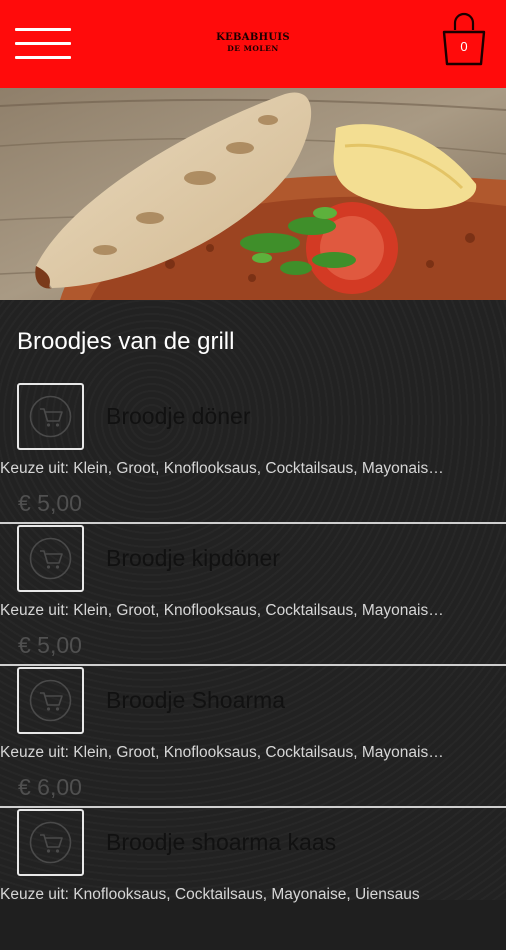  Describe the element at coordinates (195, 700) in the screenshot. I see `product-name: Broodje Shoarma` at that location.